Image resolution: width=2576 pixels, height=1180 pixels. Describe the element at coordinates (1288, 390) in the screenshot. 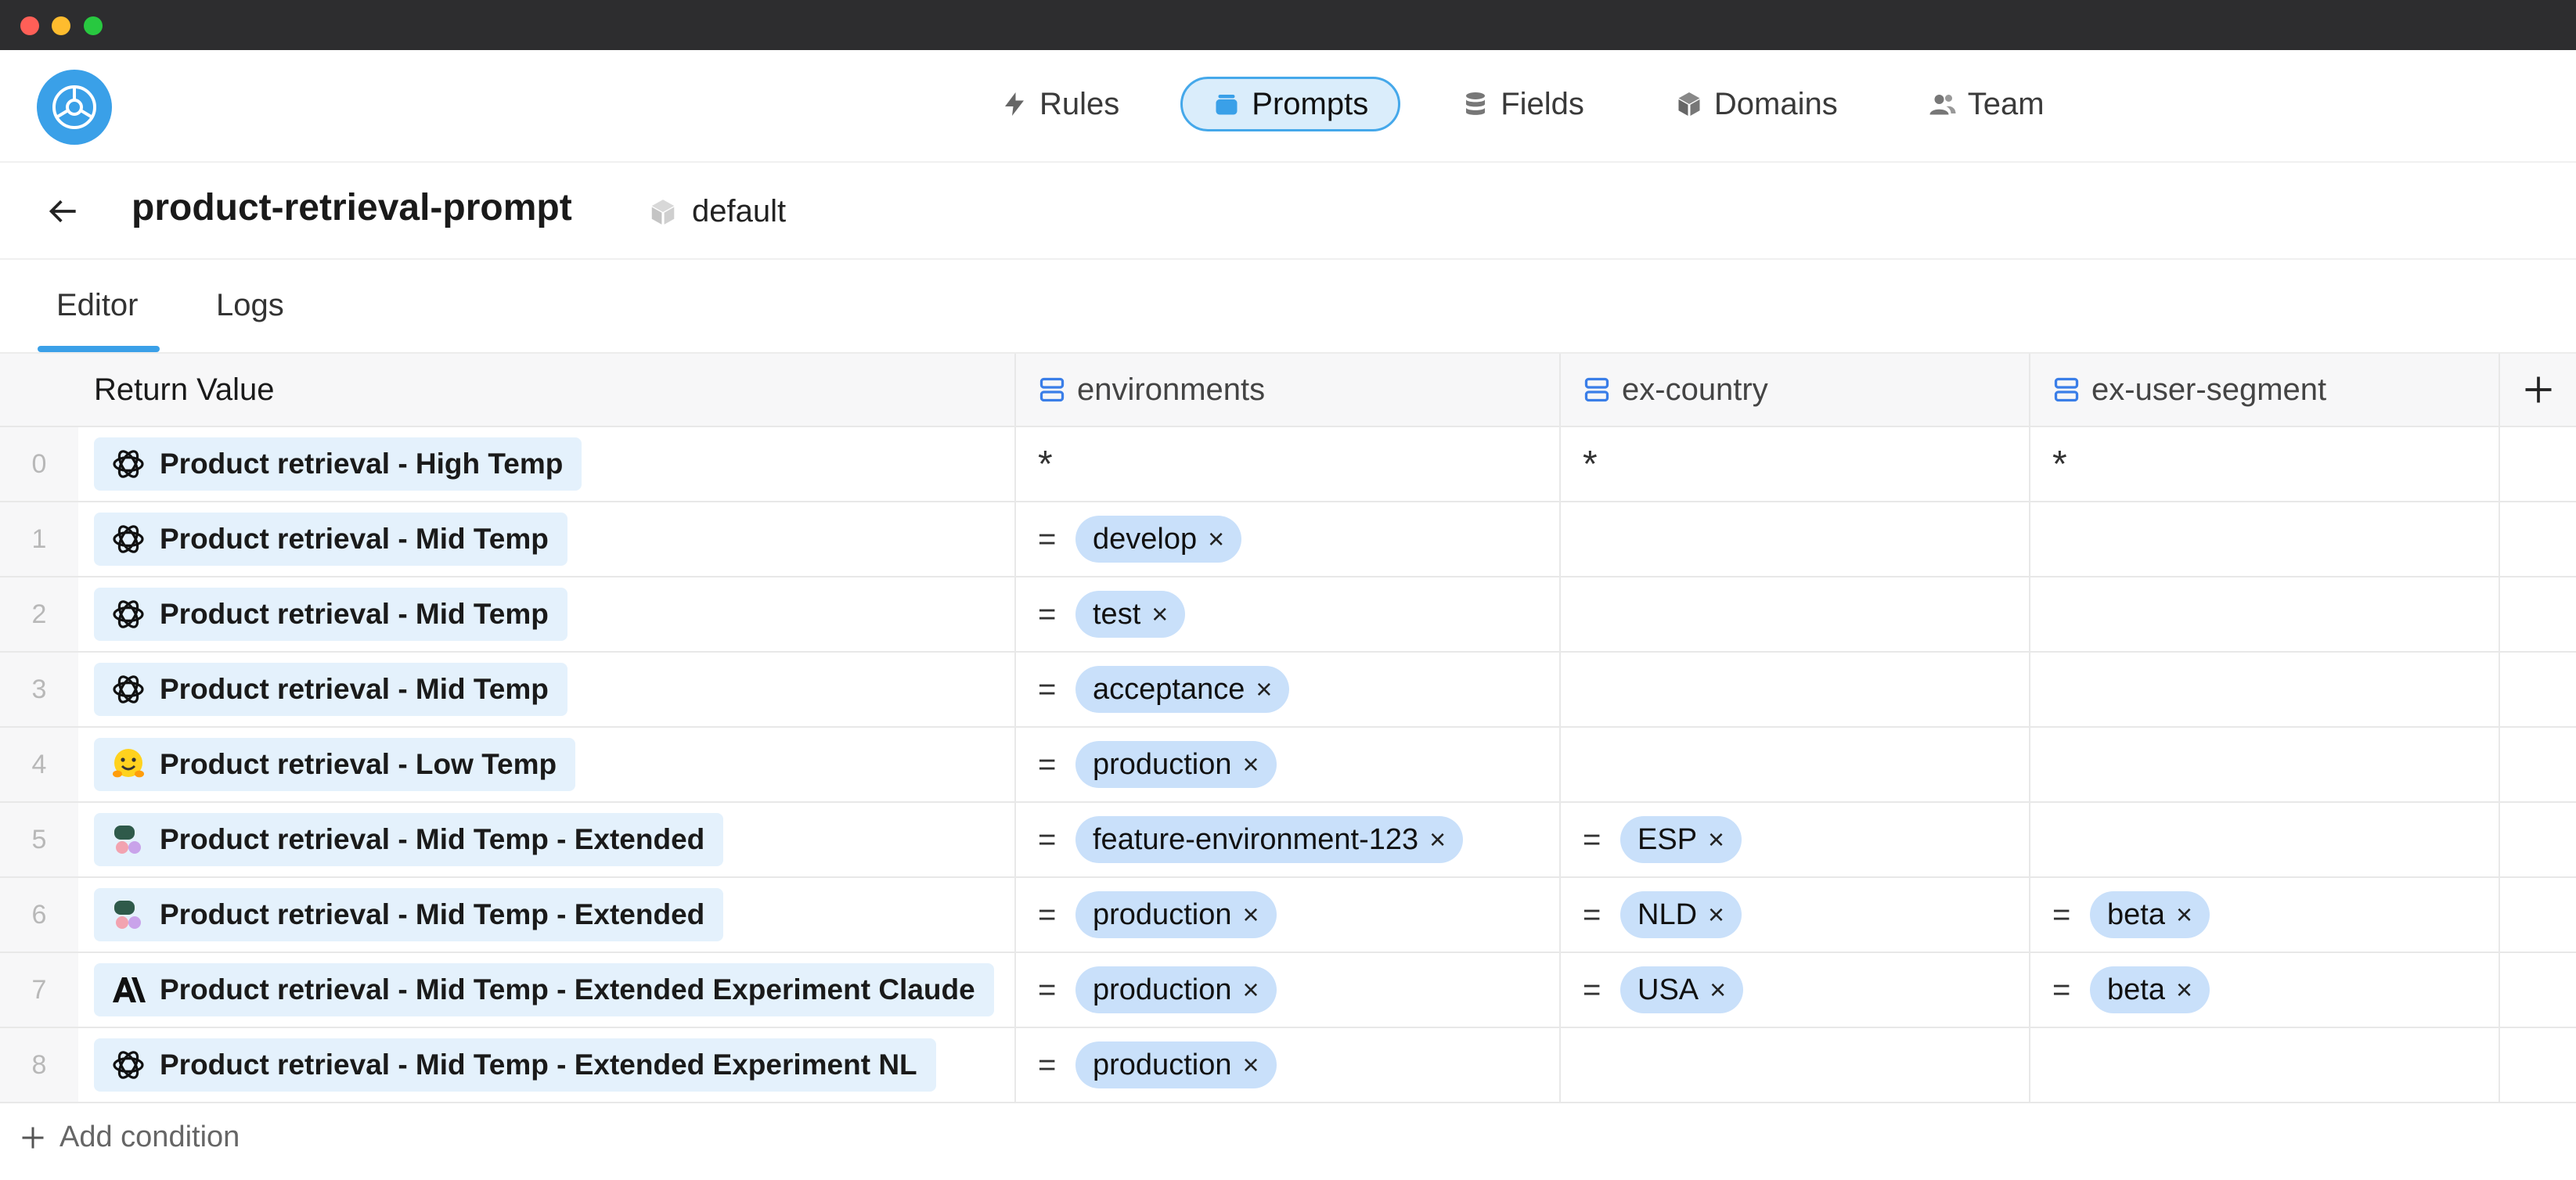

I see `column-header-environments: environments` at that location.